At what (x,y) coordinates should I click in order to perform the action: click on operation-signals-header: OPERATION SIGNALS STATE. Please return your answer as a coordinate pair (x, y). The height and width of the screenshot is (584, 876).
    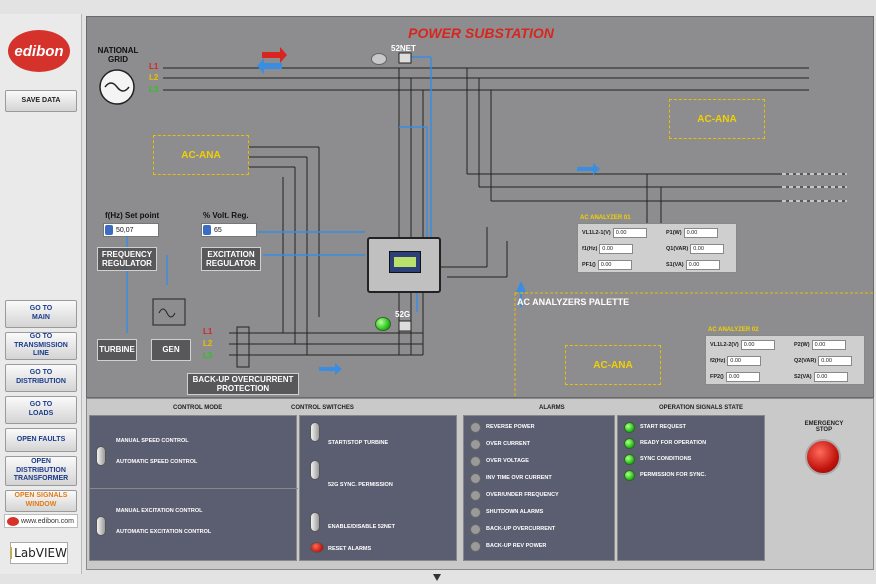
    Looking at the image, I should click on (701, 408).